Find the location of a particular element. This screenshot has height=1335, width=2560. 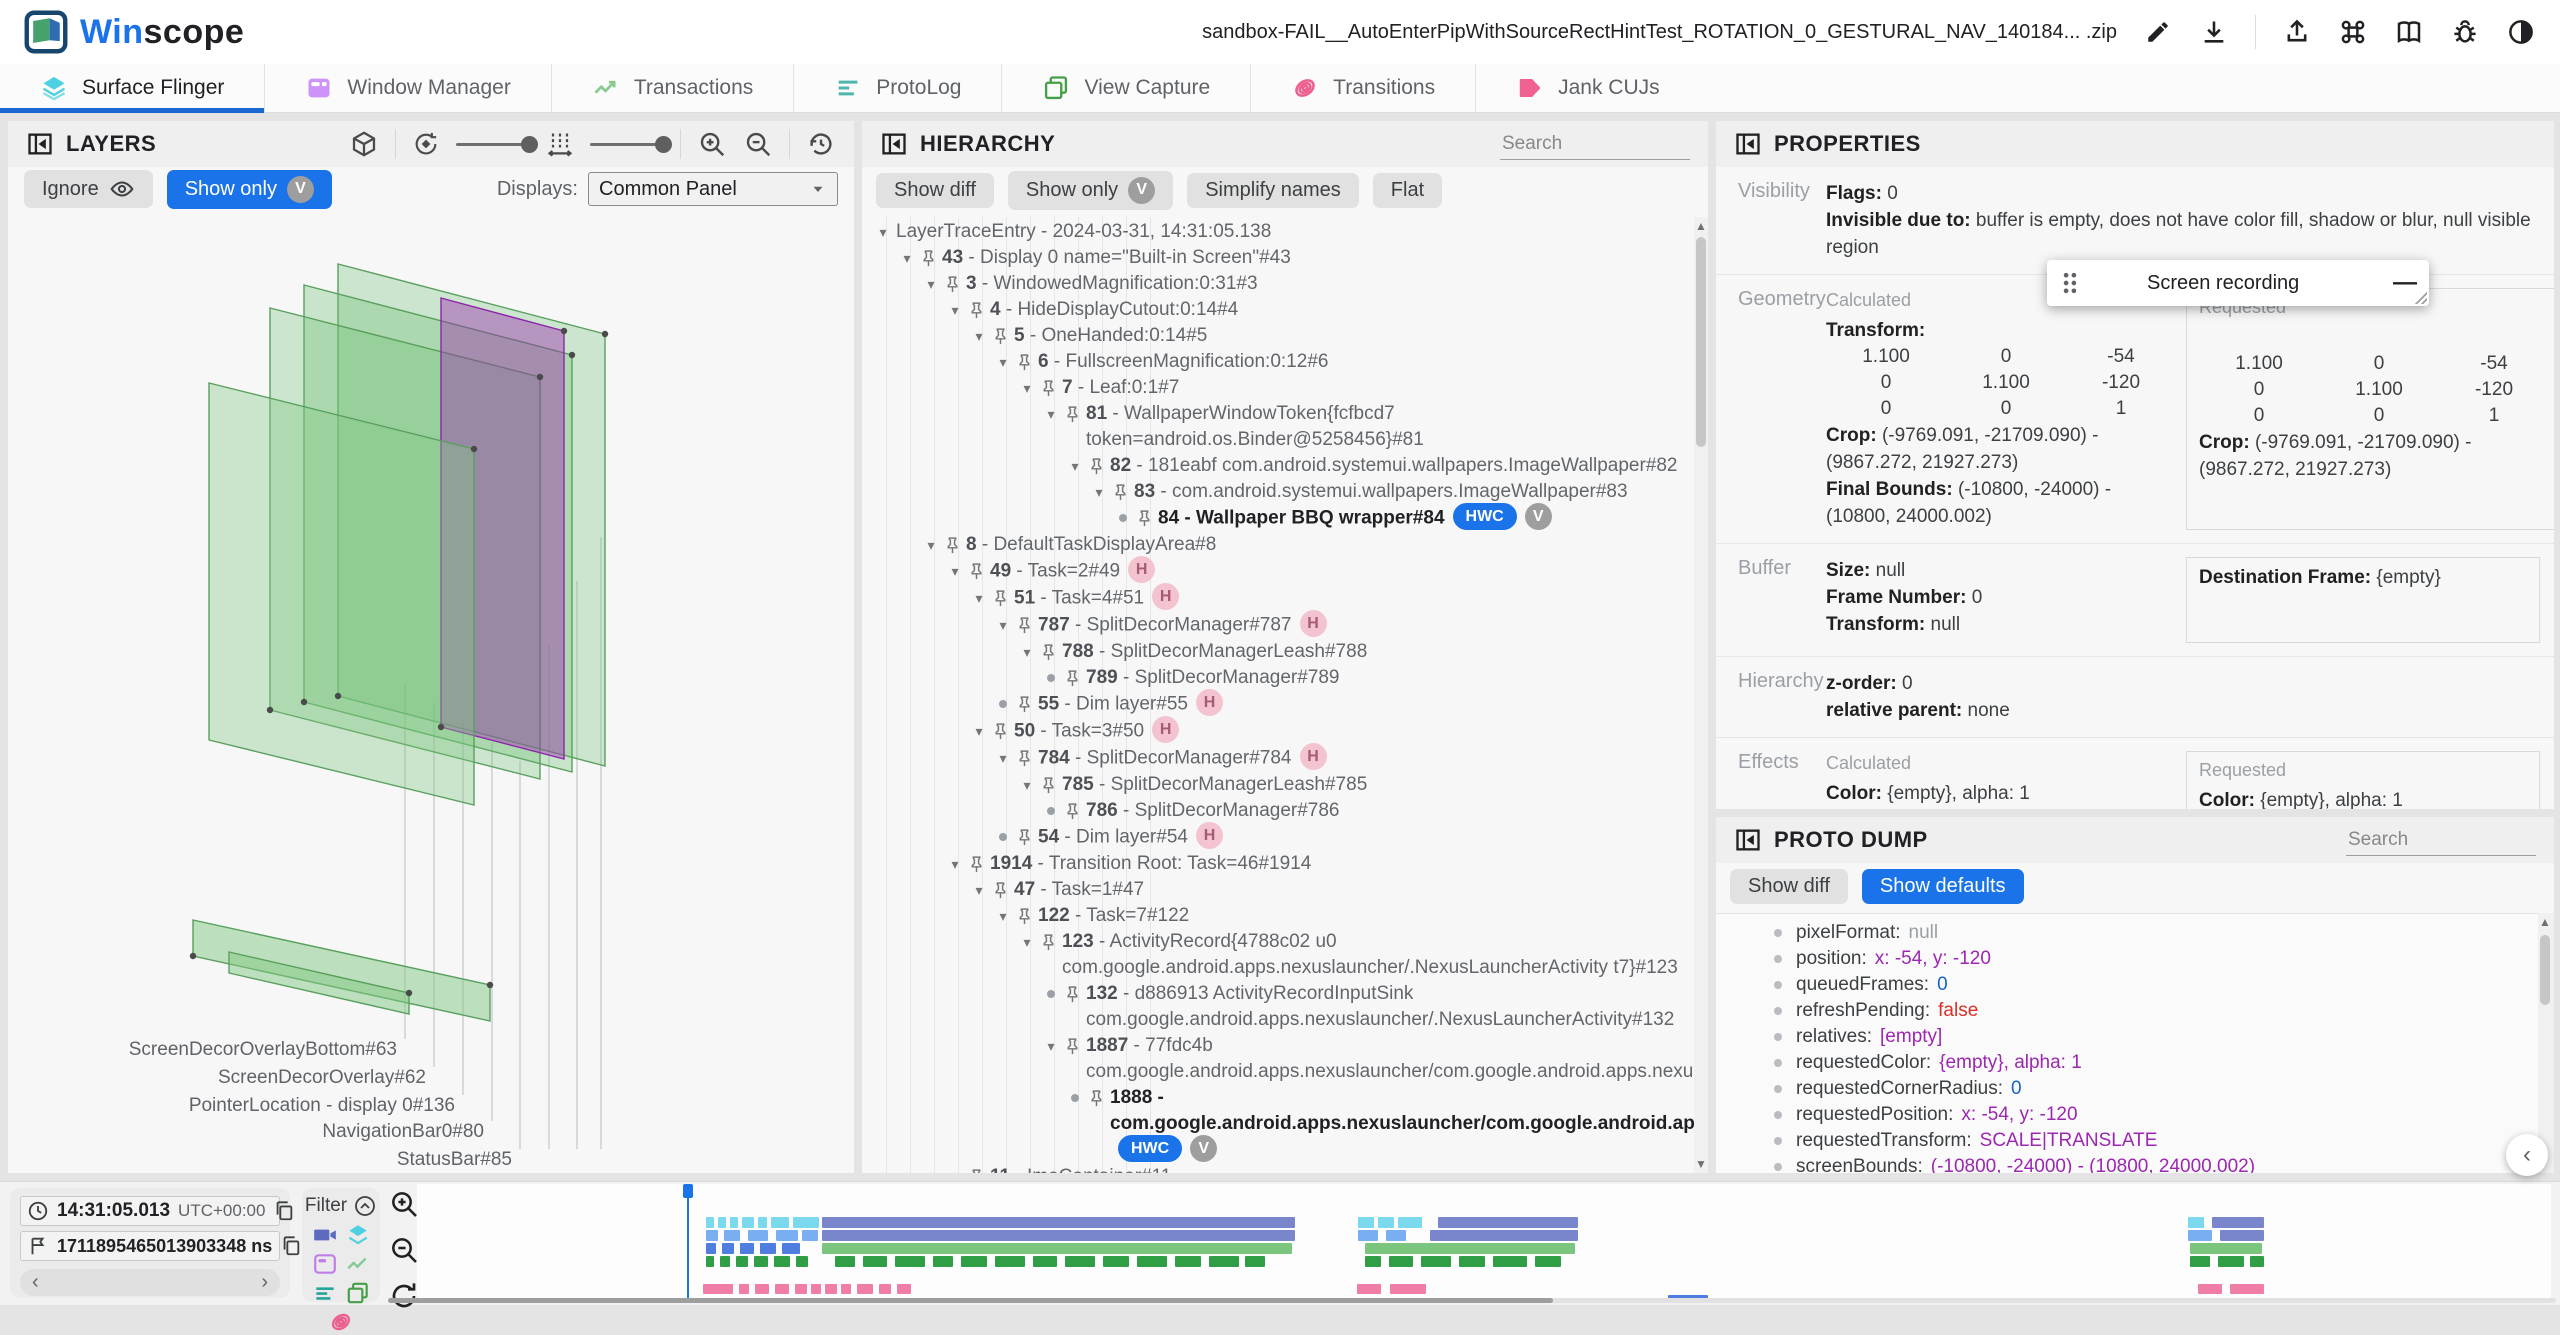

scroll-down-icon: ▼ is located at coordinates (1701, 1164).